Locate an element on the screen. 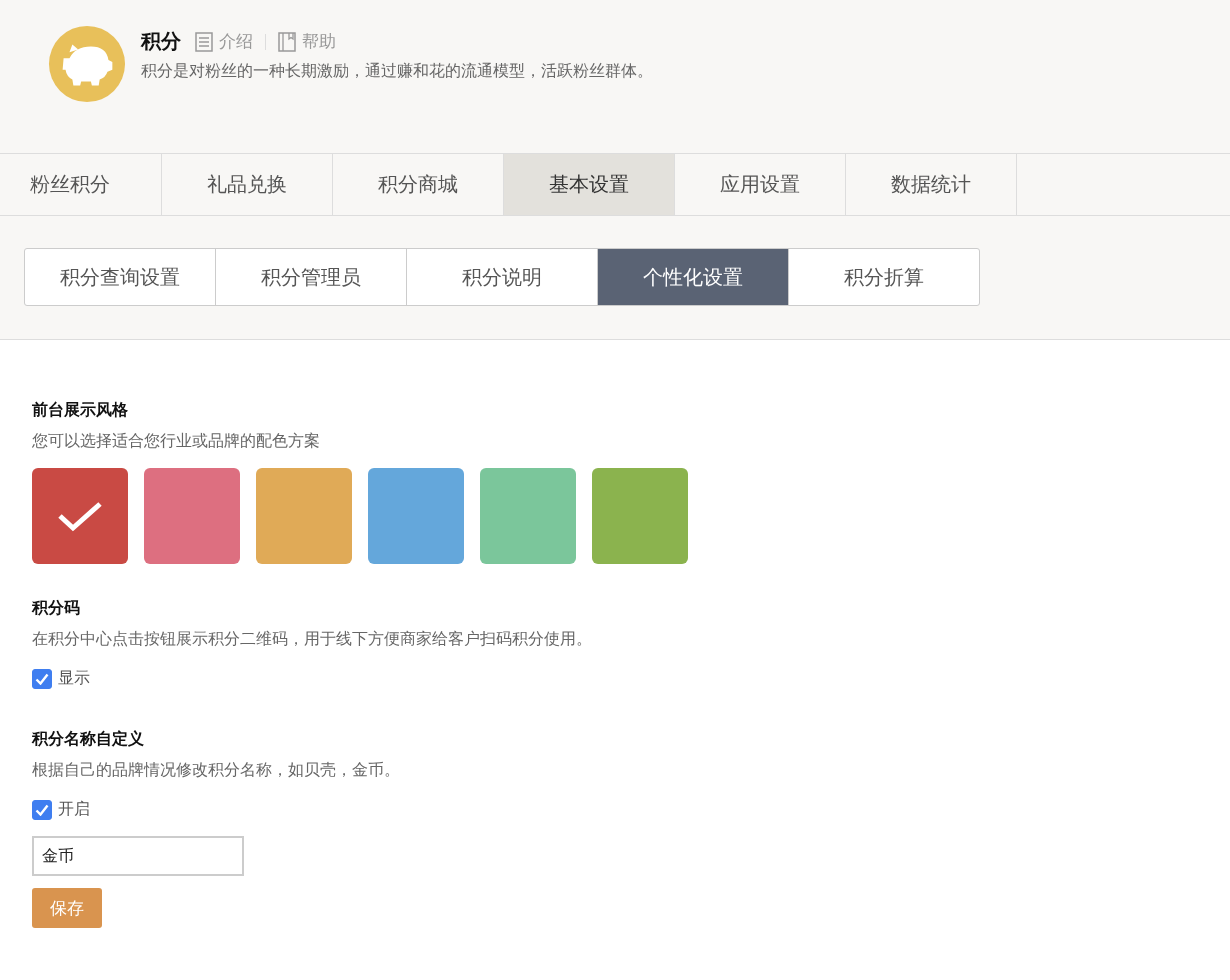  nav-tab: 基本设置 is located at coordinates (589, 184).